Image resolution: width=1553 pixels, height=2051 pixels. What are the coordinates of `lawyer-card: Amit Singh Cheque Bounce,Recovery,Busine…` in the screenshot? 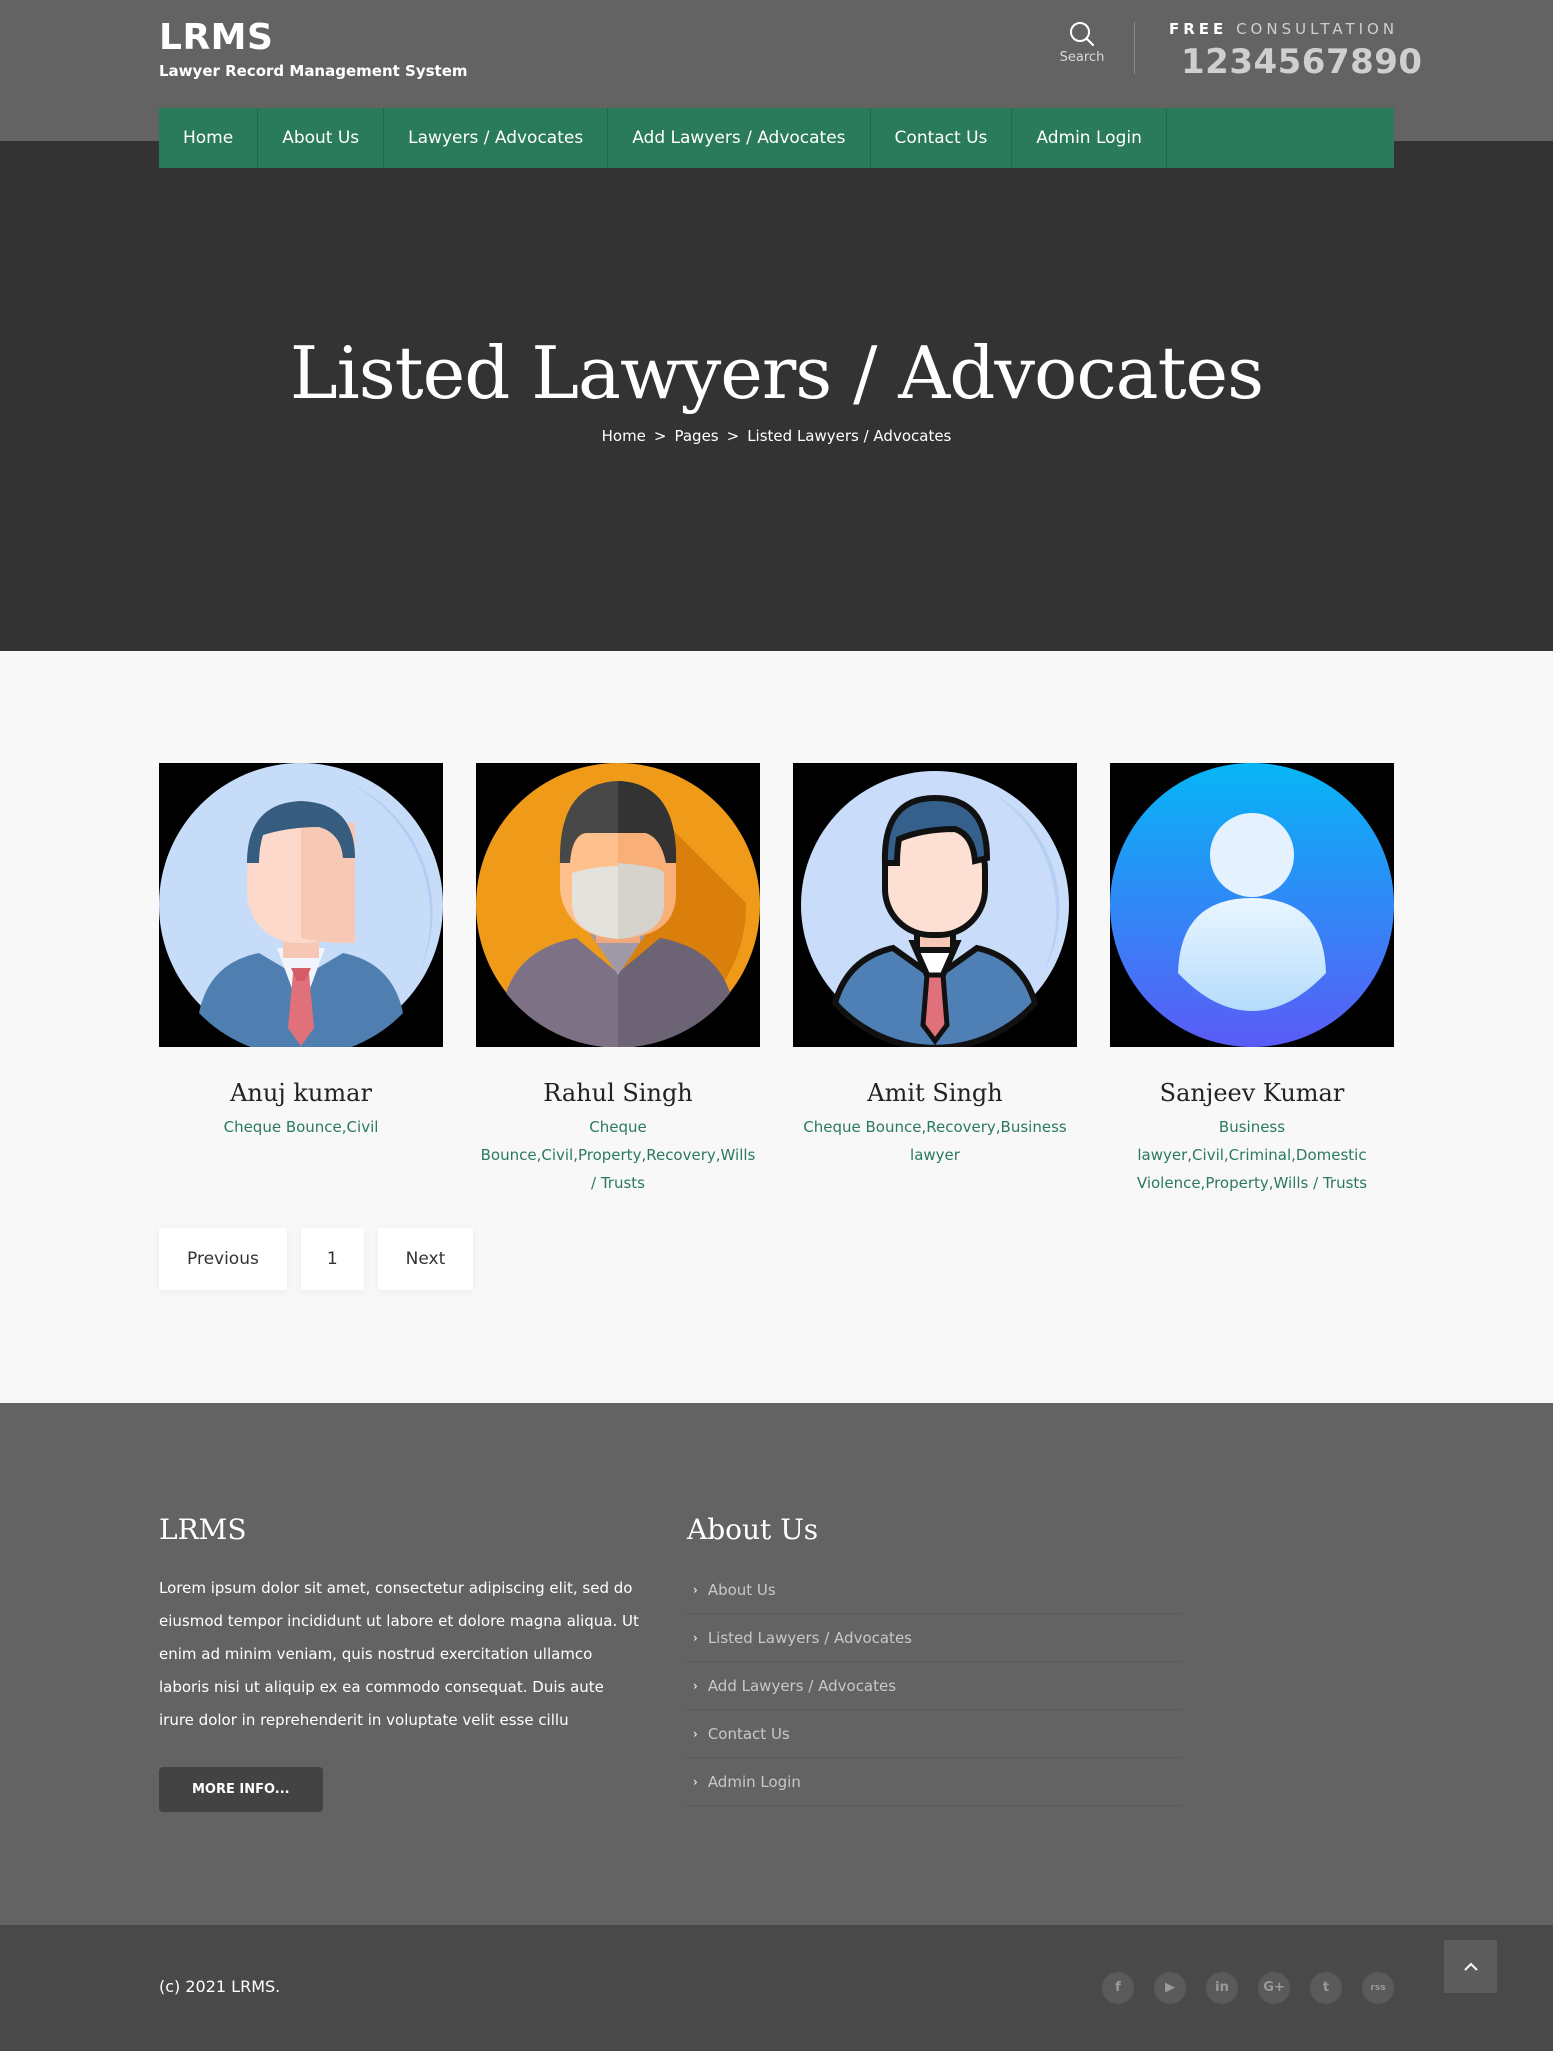 It's located at (935, 980).